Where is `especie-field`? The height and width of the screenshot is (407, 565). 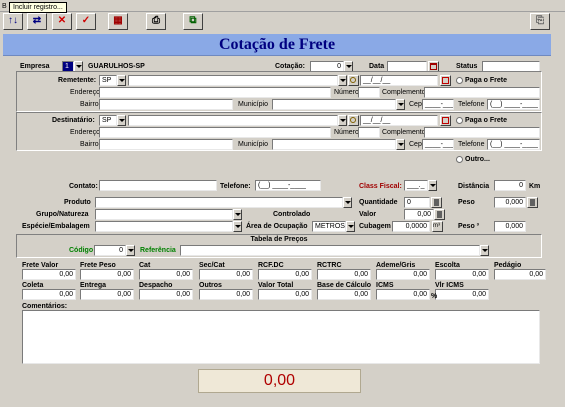
especie-field is located at coordinates (164, 226).